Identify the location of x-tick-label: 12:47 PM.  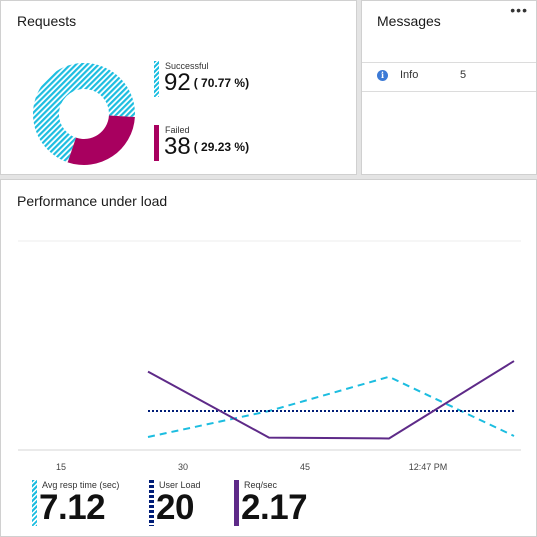
(428, 467).